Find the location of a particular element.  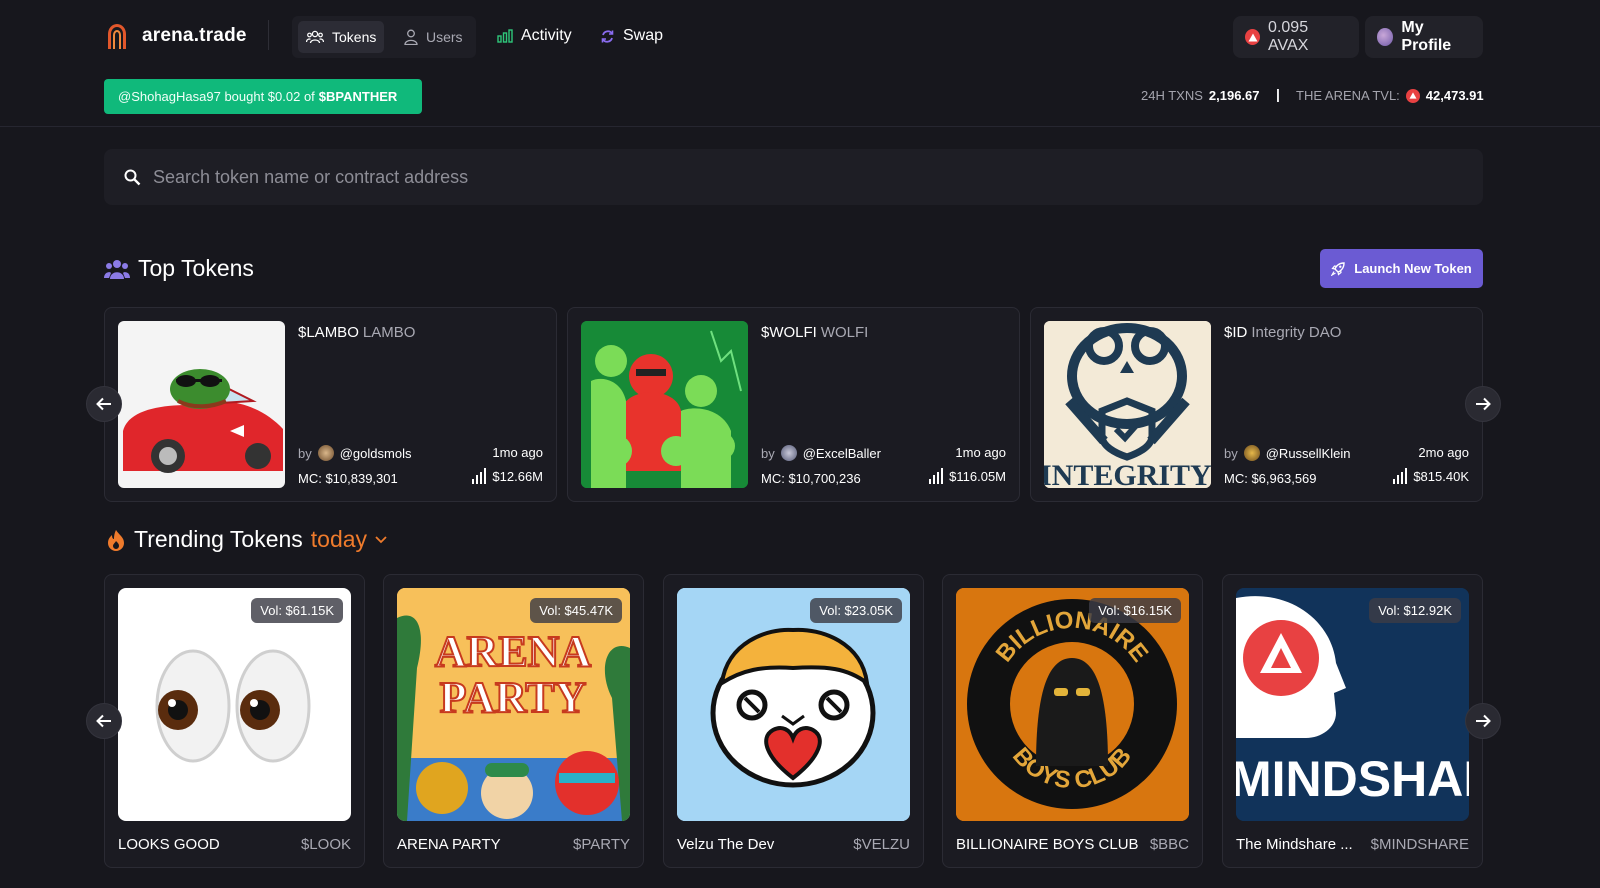

trending-token-name: LOOKS GOOD is located at coordinates (169, 844).